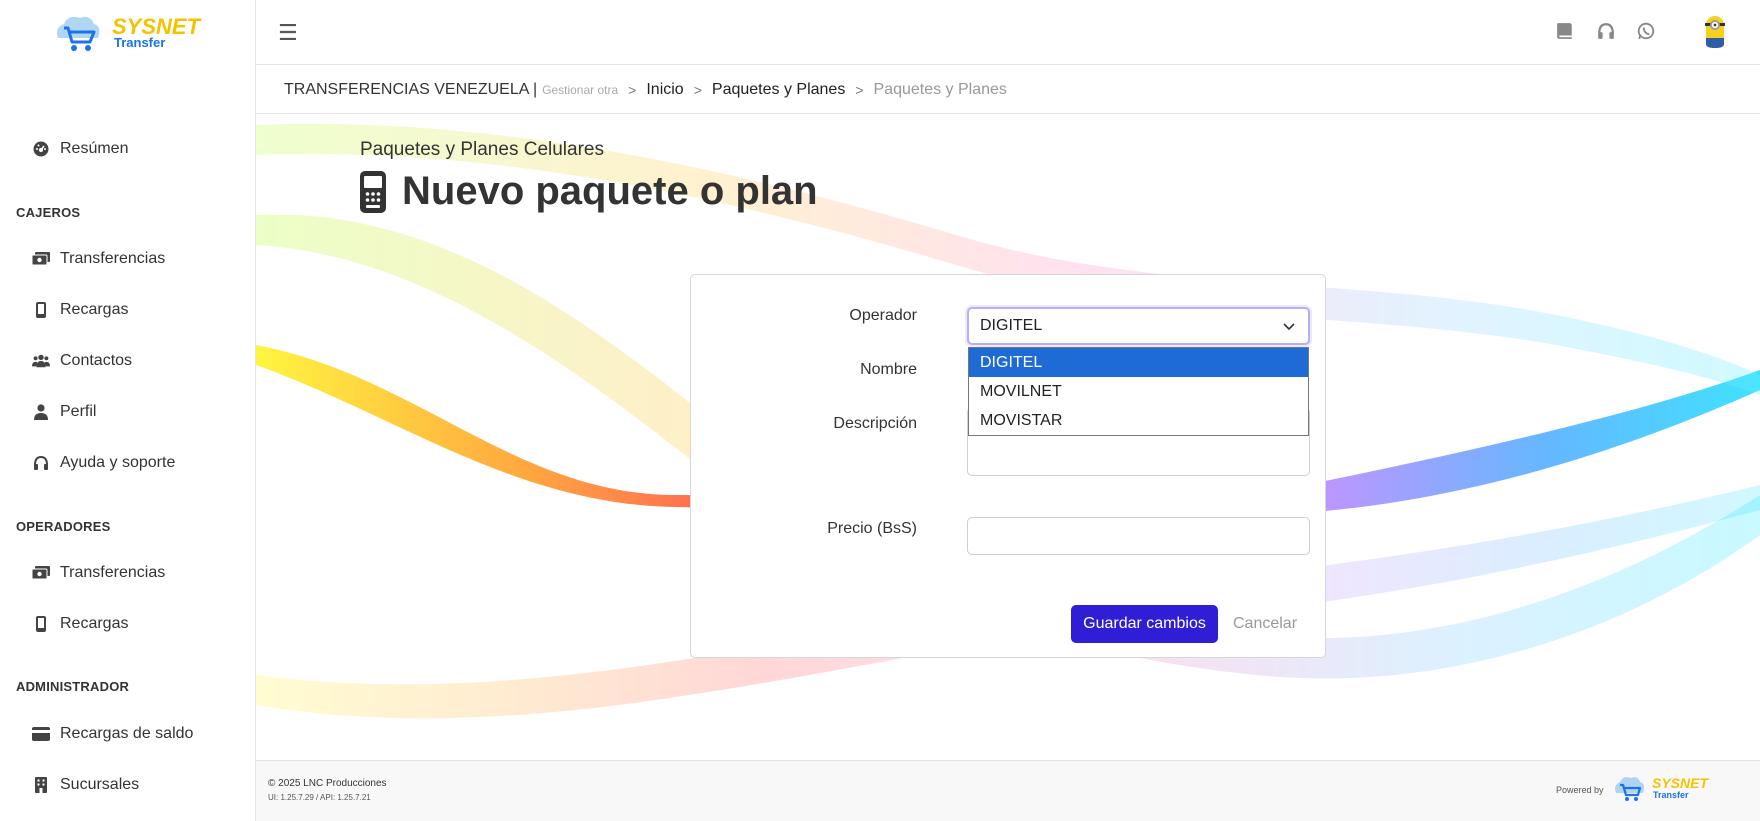 Image resolution: width=1760 pixels, height=821 pixels. Describe the element at coordinates (940, 89) in the screenshot. I see `breadcrumb-current: Paquetes y Planes` at that location.